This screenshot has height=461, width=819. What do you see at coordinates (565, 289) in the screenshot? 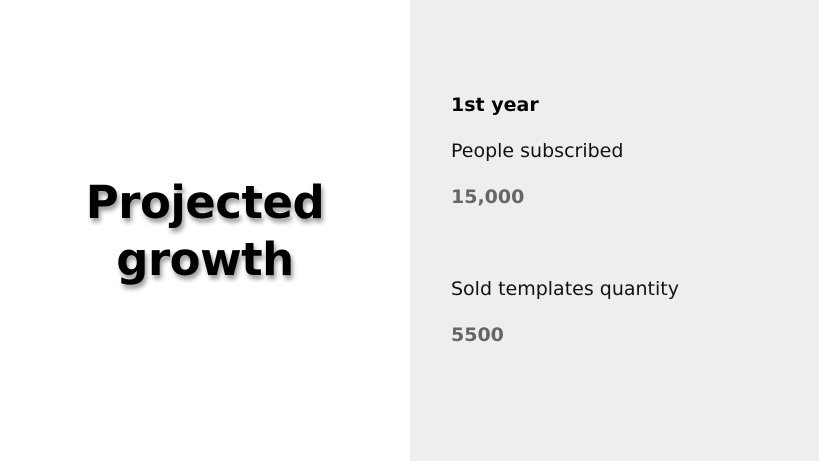
I see `metric-label-sold-templates: Sold templates quantity` at bounding box center [565, 289].